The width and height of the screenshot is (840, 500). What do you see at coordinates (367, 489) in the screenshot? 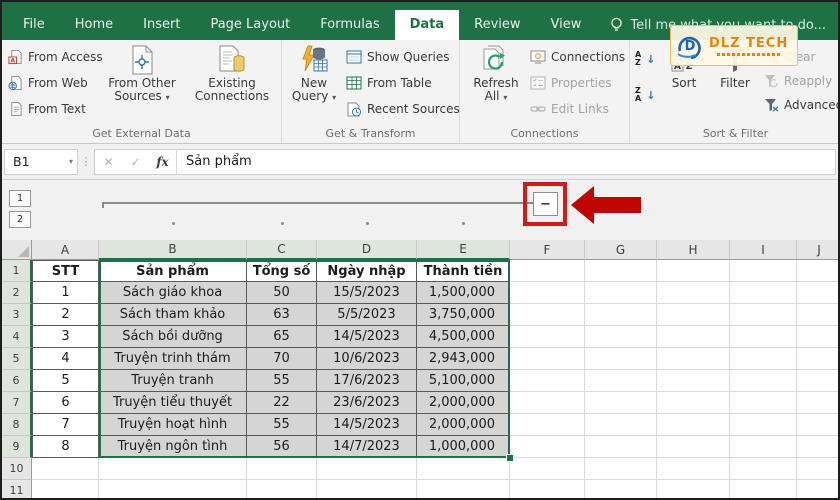
I see `cell-D11` at bounding box center [367, 489].